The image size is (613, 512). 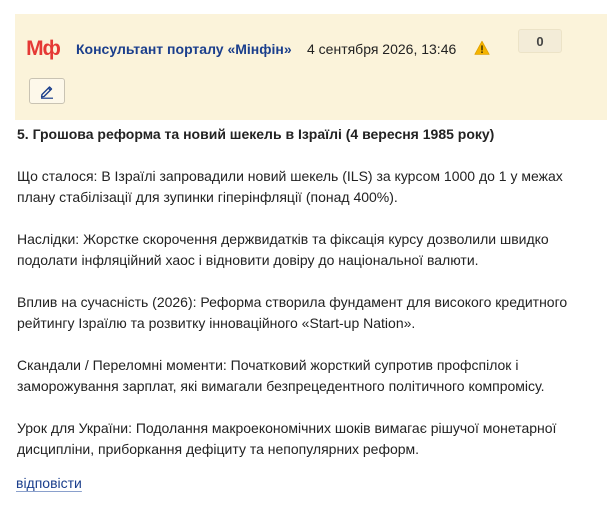 I want to click on minfin-logo: Мф, so click(x=43, y=48).